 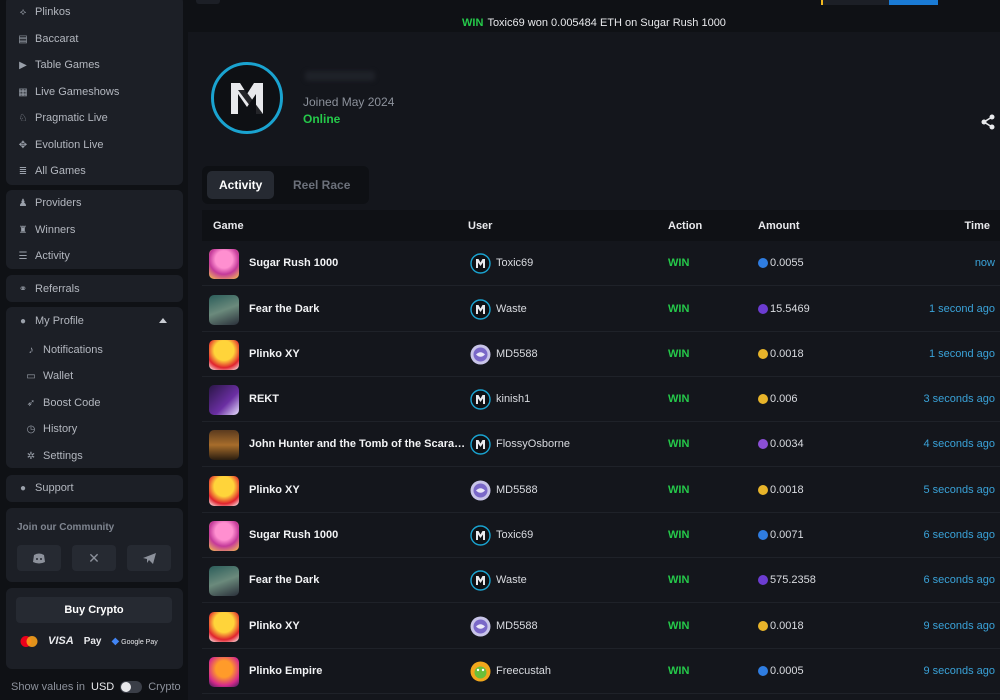 What do you see at coordinates (358, 671) in the screenshot?
I see `game-name: Plinko Empire` at bounding box center [358, 671].